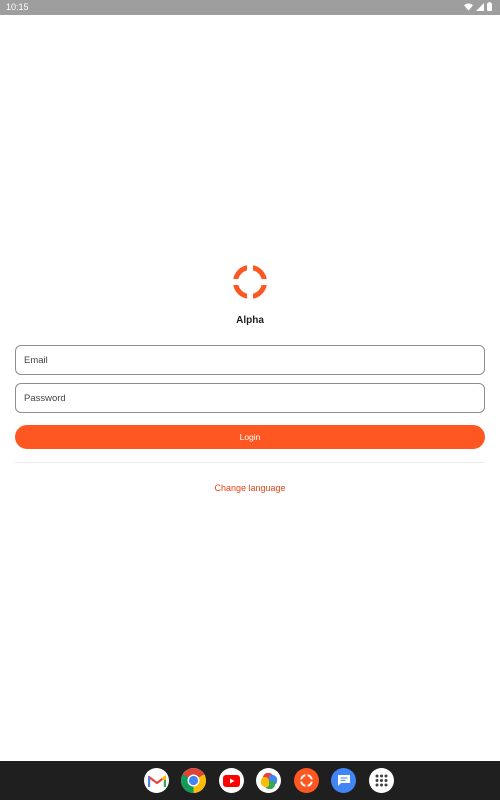 Image resolution: width=500 pixels, height=800 pixels. What do you see at coordinates (193, 780) in the screenshot?
I see `chrome-icon` at bounding box center [193, 780].